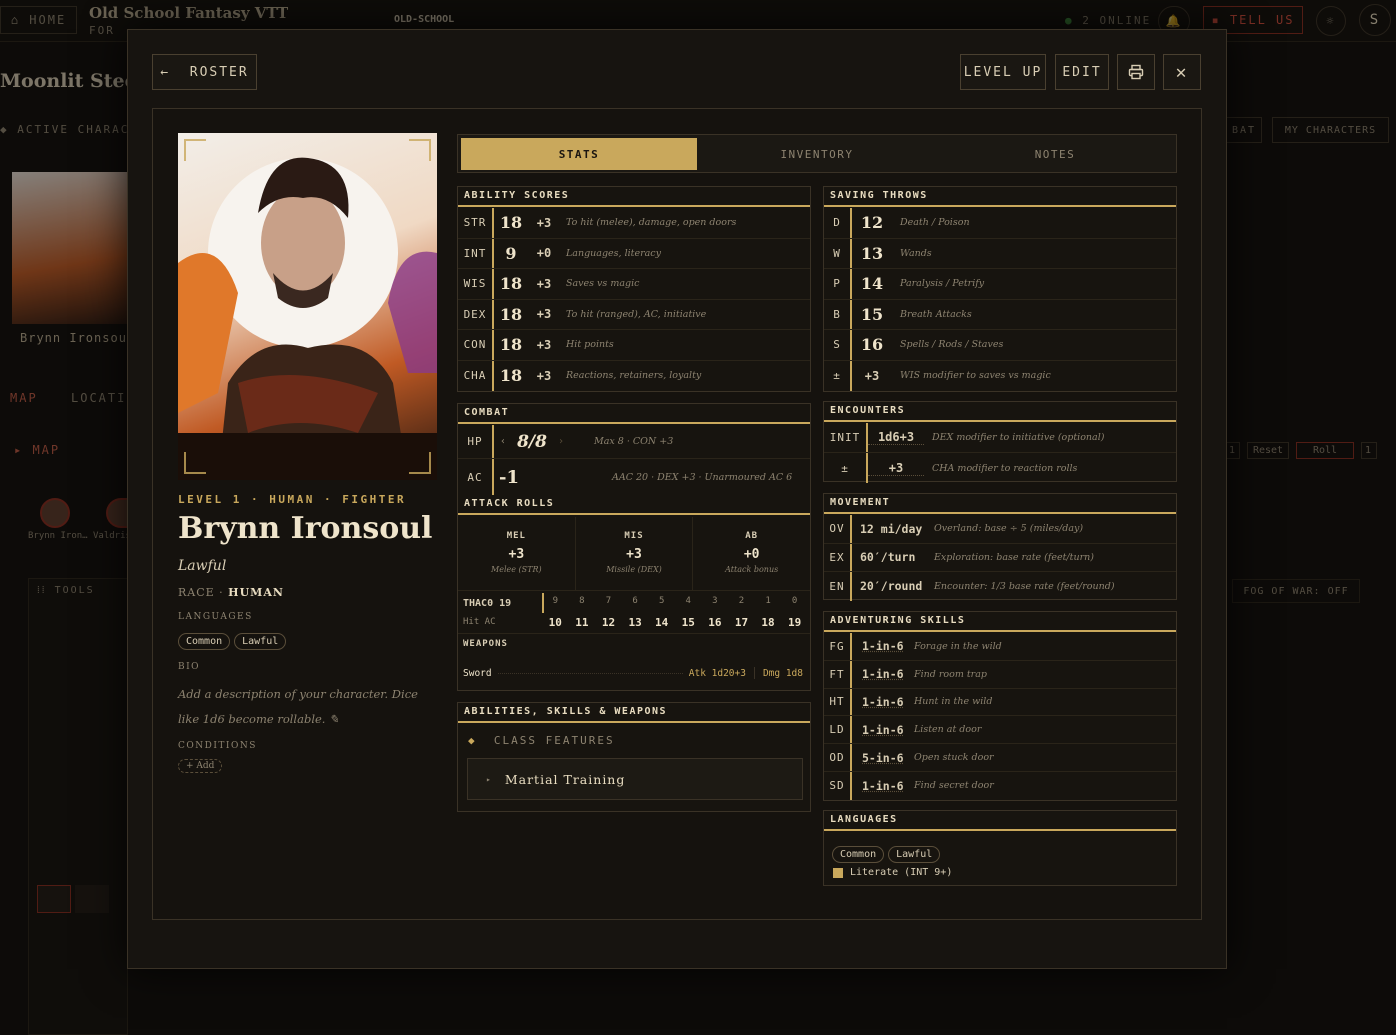  I want to click on character-card-image, so click(69, 248).